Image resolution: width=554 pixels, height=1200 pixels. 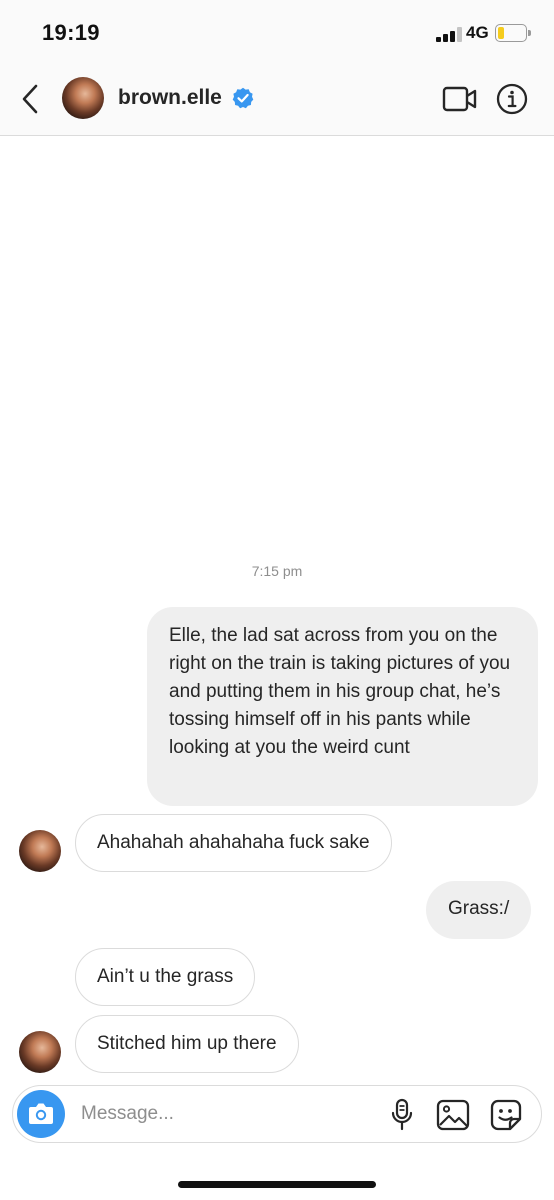 I want to click on info-icon, so click(x=512, y=99).